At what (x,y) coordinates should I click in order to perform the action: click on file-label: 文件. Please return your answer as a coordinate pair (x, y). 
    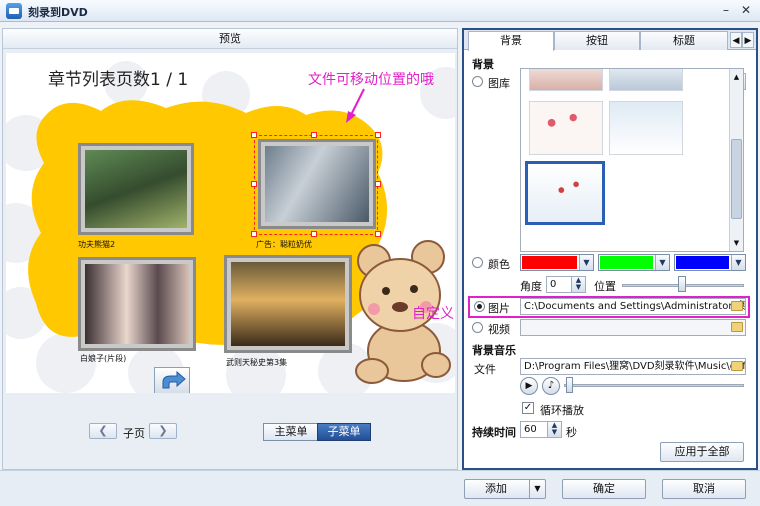
    Looking at the image, I should click on (485, 369).